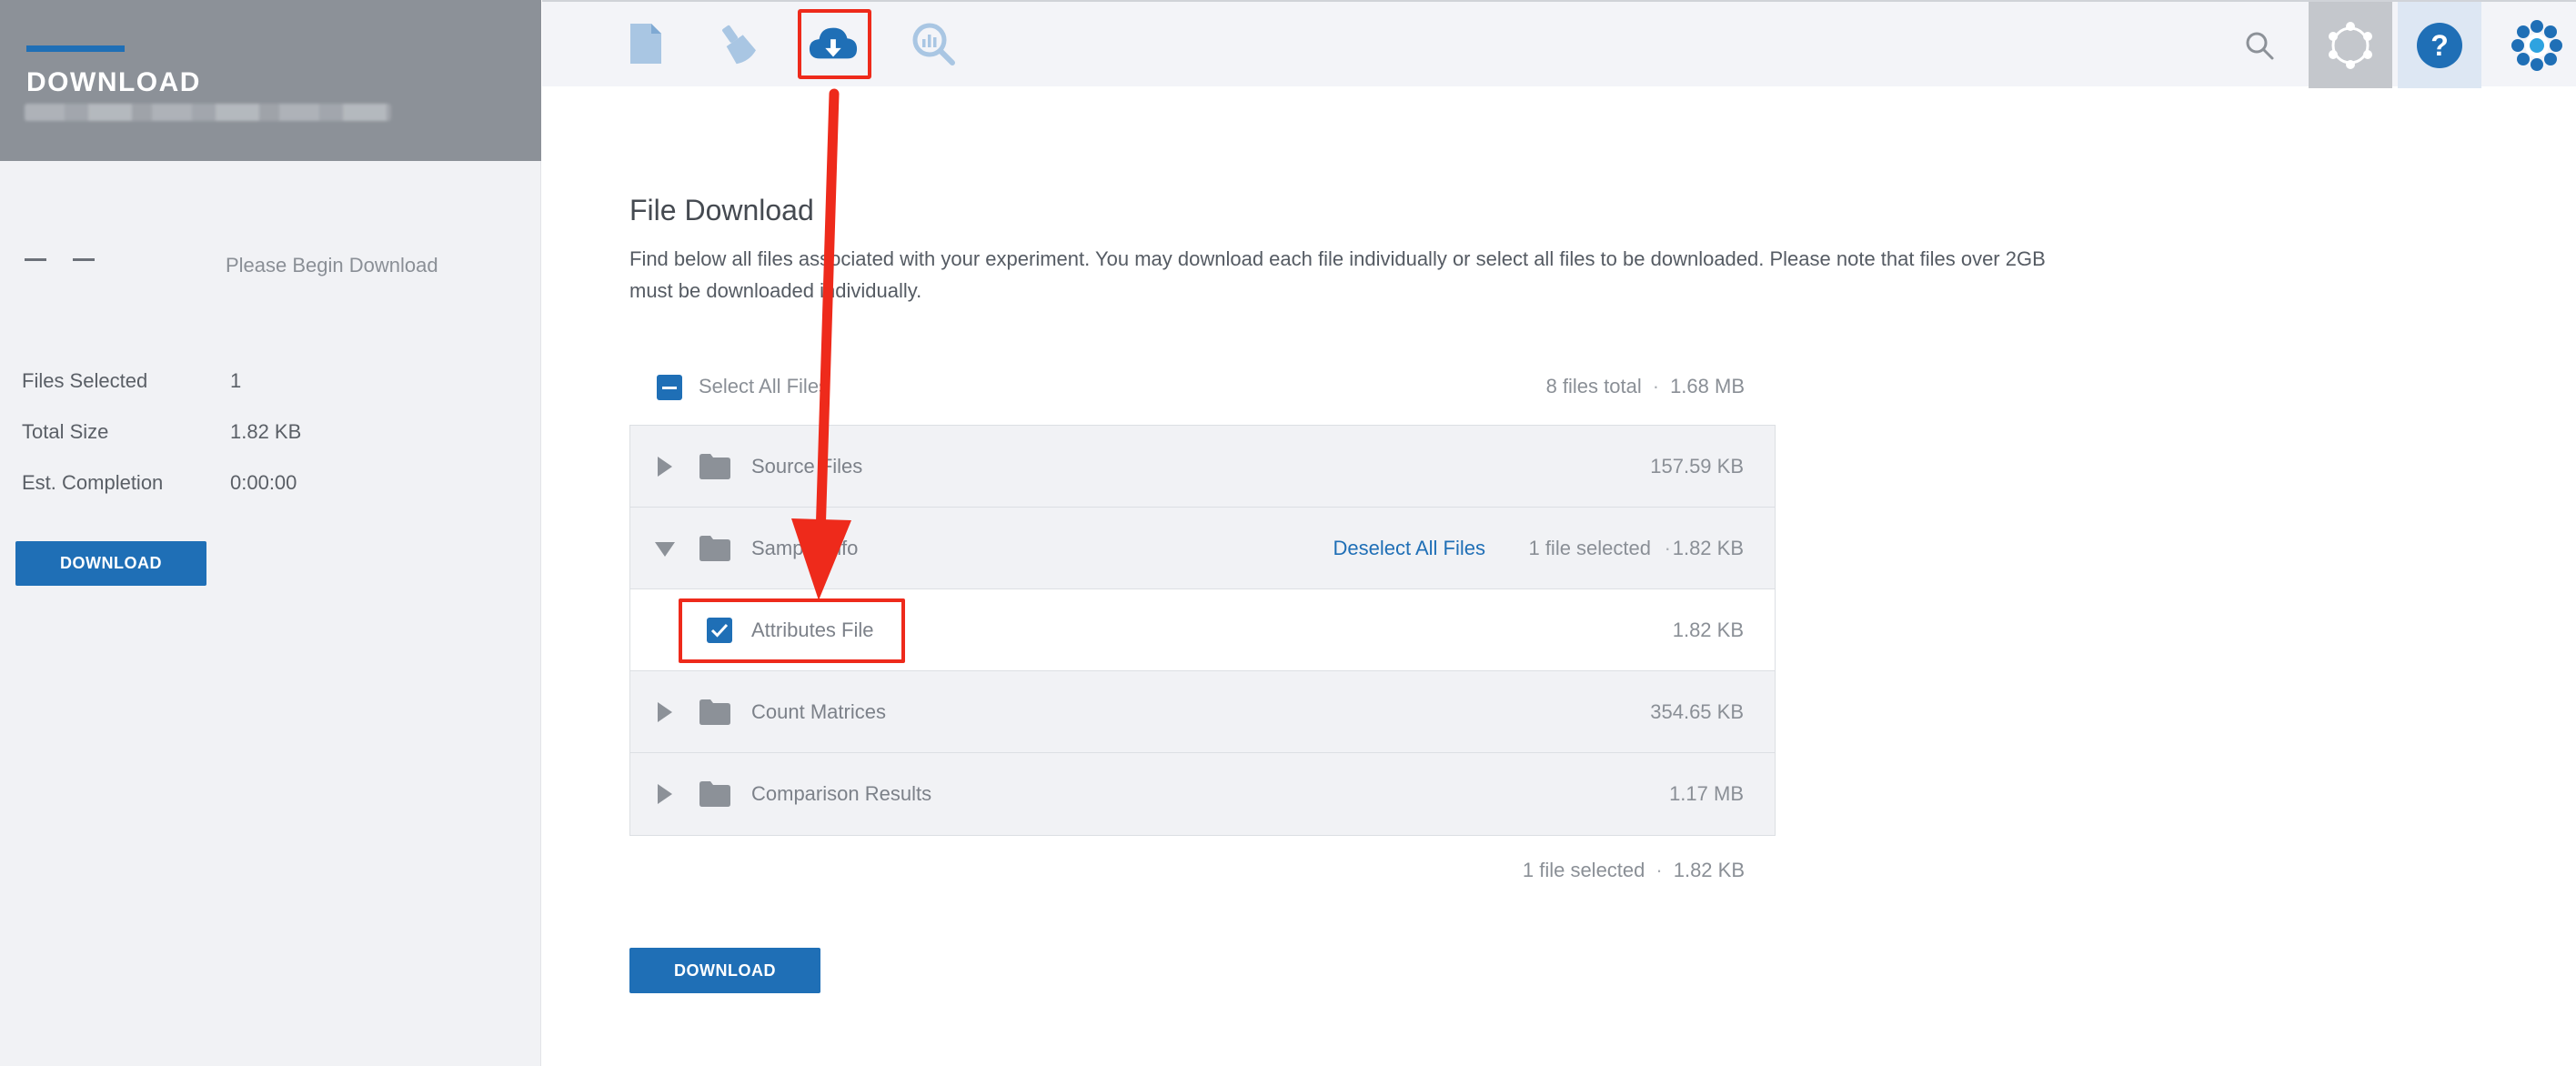 This screenshot has width=2576, height=1066. I want to click on document-icon, so click(645, 43).